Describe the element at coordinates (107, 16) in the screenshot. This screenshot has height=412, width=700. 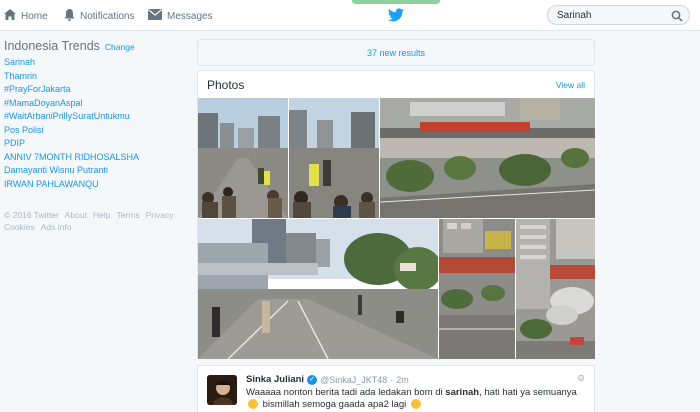
I see `nav-notifications-label: Notifications` at that location.